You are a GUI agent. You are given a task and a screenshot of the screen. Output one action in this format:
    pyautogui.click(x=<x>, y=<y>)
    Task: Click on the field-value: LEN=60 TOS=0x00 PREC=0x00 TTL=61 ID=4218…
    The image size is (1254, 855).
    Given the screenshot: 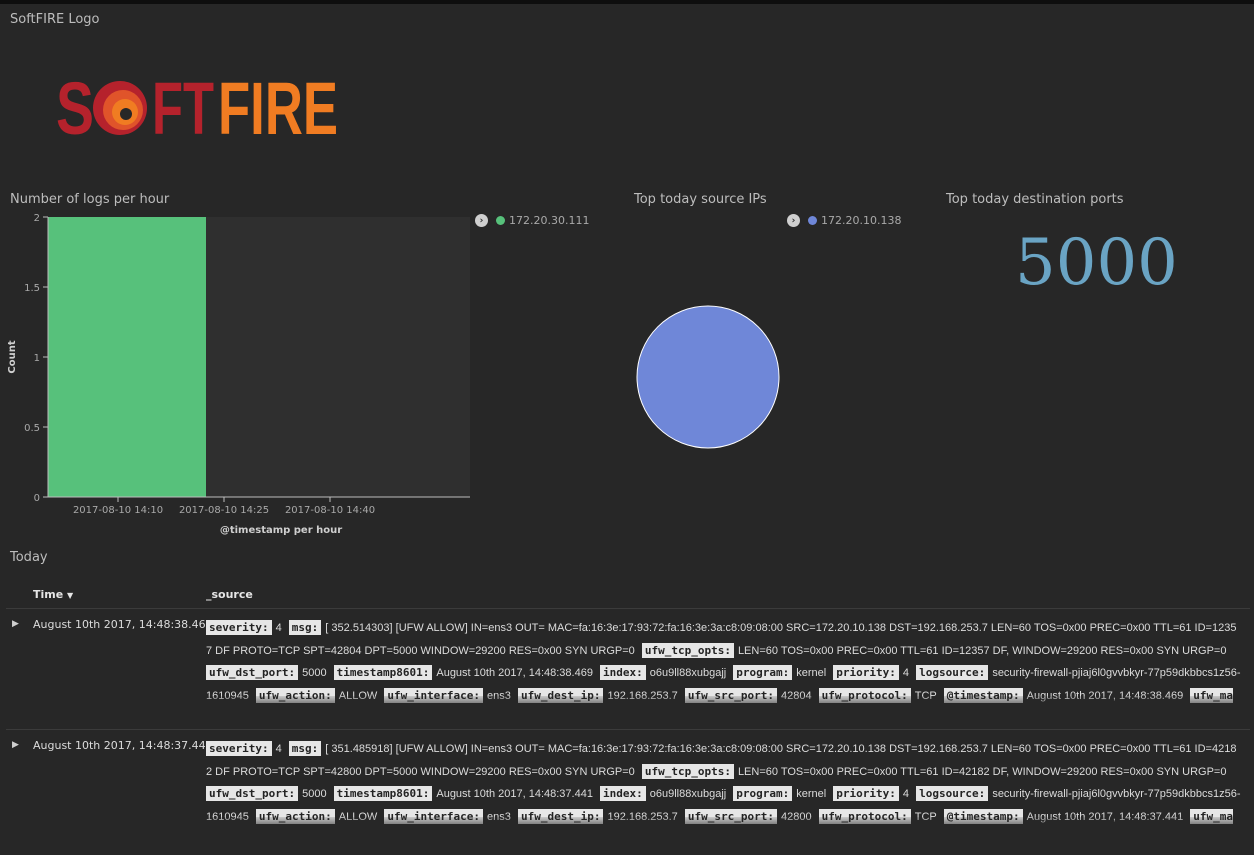 What is the action you would take?
    pyautogui.click(x=982, y=771)
    